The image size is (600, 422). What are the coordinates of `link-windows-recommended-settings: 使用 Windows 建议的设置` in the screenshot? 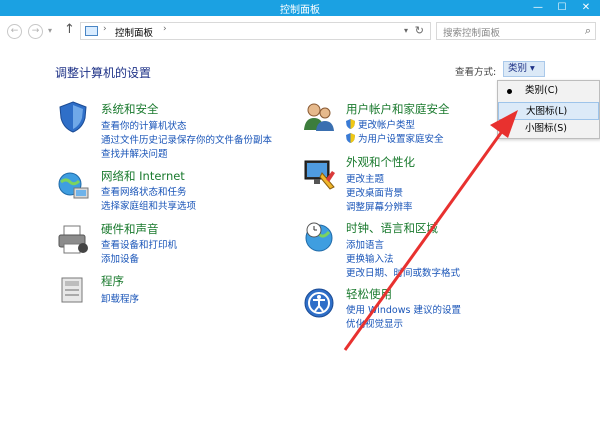 It's located at (403, 309).